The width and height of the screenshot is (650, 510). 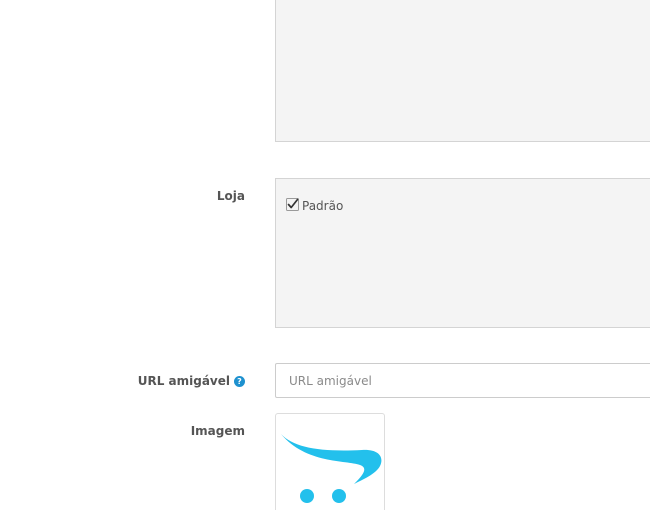 I want to click on store-default-checkbox, so click(x=292, y=204).